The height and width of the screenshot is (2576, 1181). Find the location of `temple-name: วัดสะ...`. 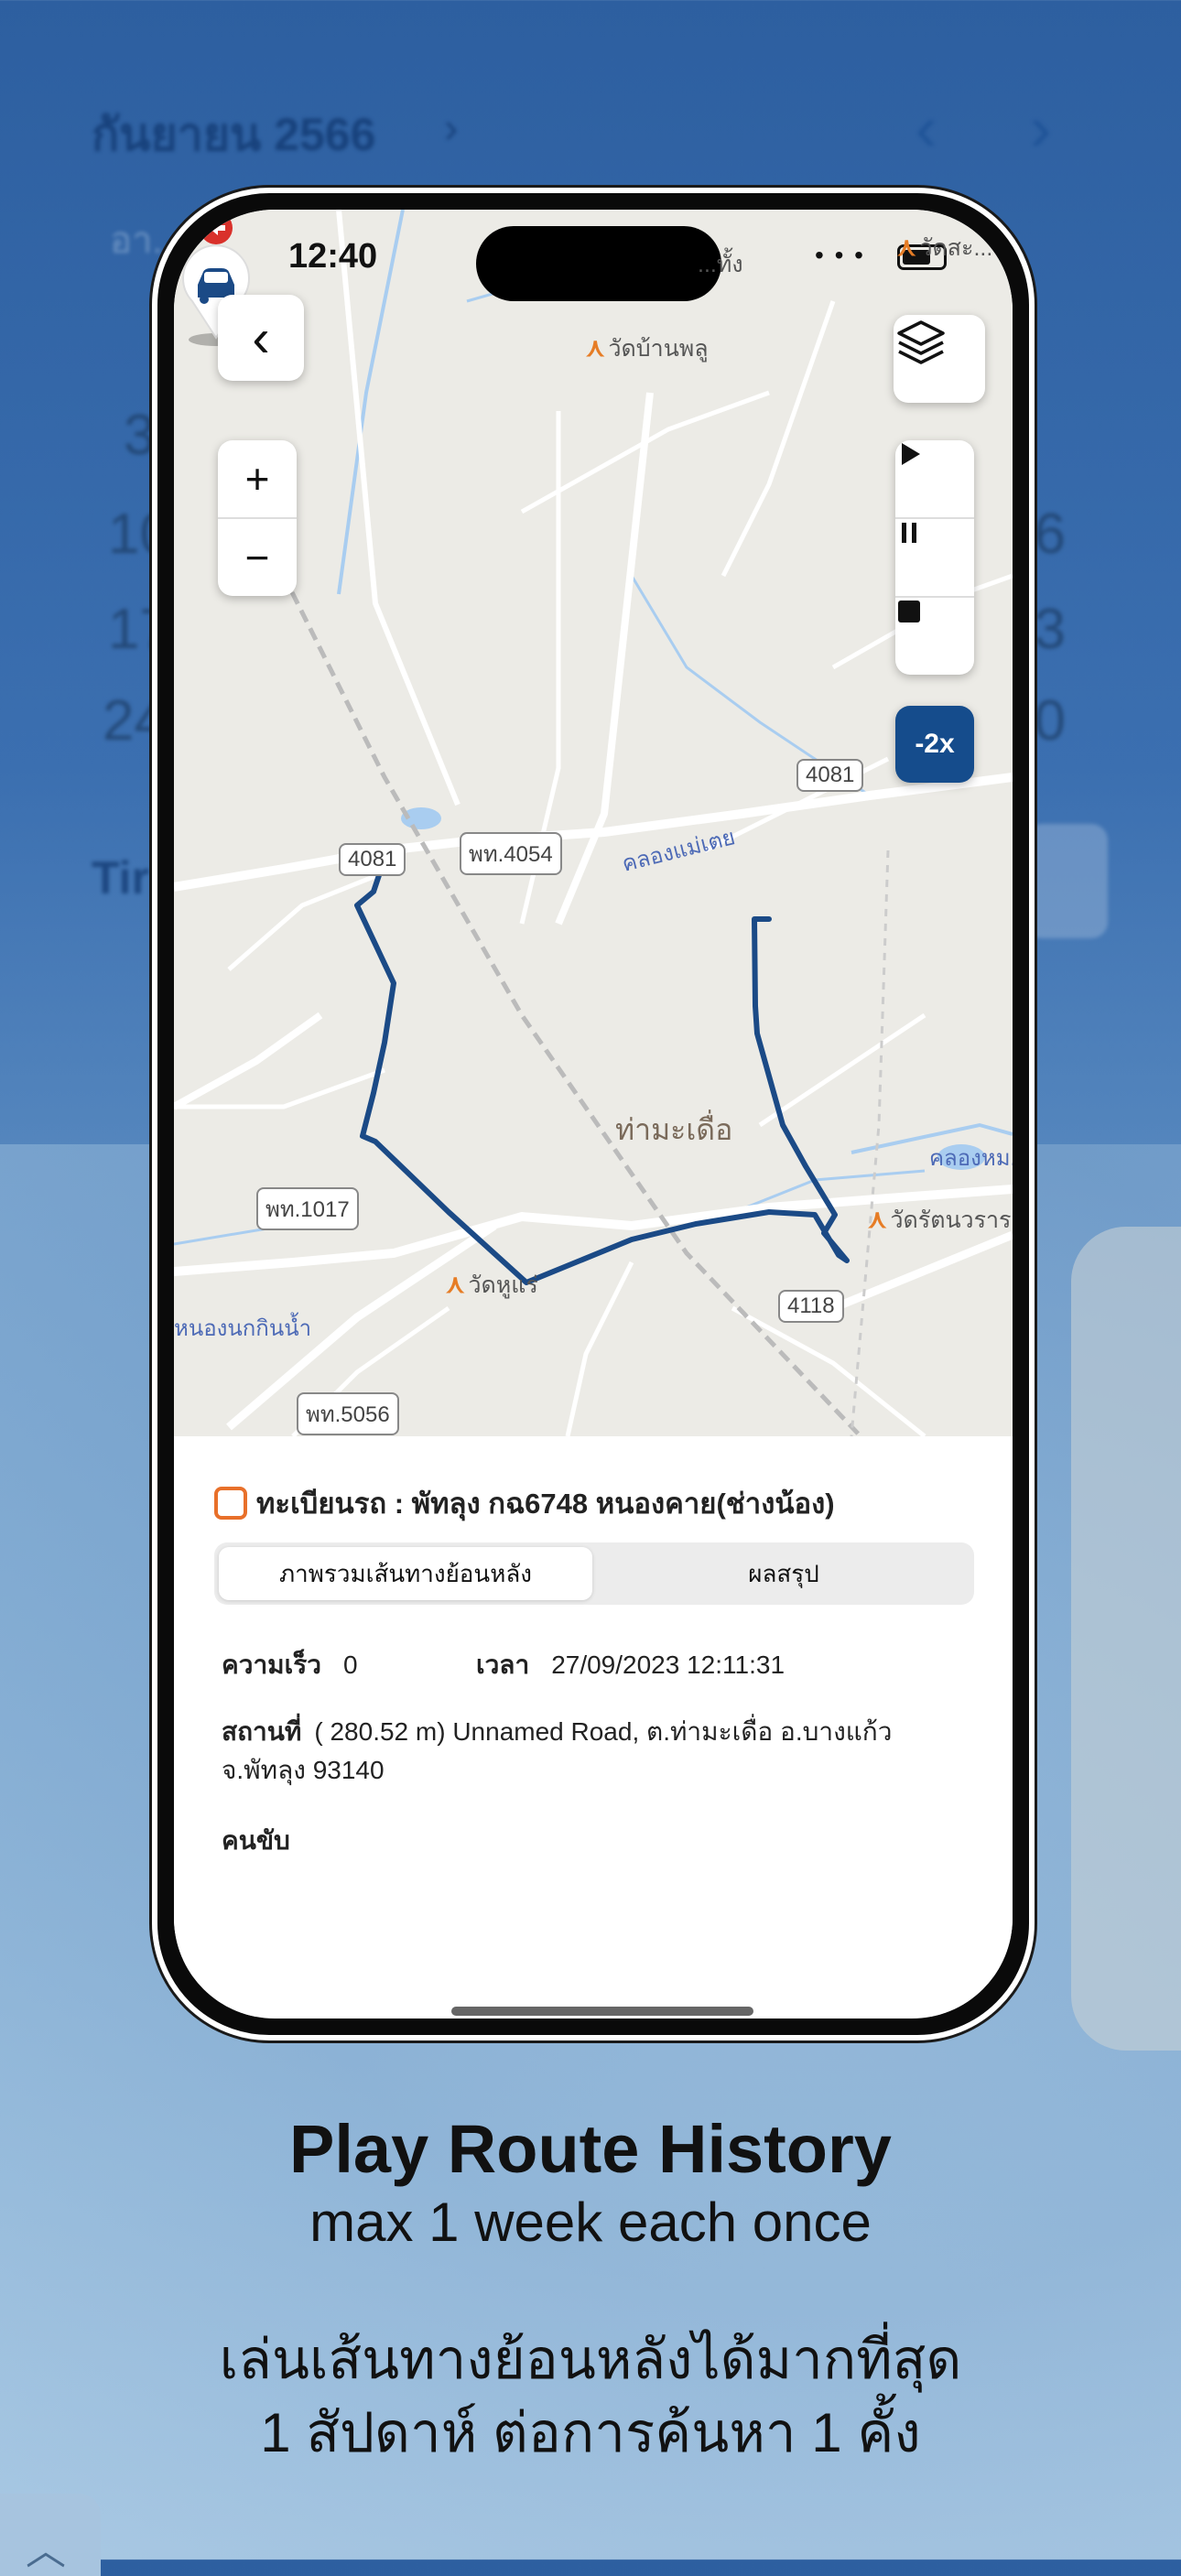

temple-name: วัดสะ... is located at coordinates (956, 248).